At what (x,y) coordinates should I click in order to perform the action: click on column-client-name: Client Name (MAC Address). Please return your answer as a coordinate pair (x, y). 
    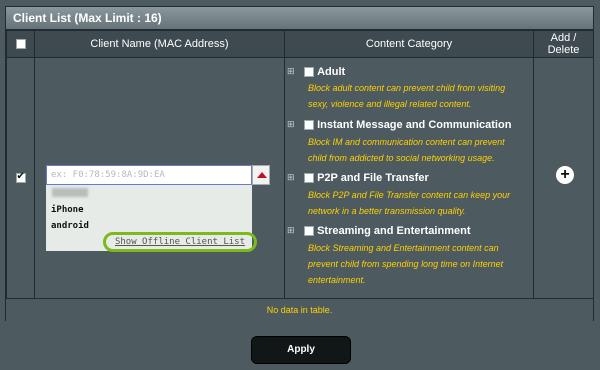
    Looking at the image, I should click on (159, 44).